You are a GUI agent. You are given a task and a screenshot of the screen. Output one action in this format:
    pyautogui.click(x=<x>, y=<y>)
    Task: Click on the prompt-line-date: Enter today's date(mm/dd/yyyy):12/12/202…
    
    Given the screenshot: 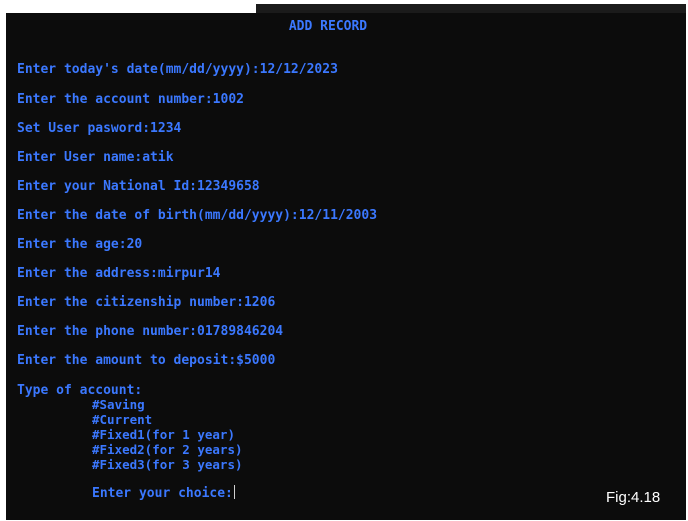 What is the action you would take?
    pyautogui.click(x=177, y=69)
    